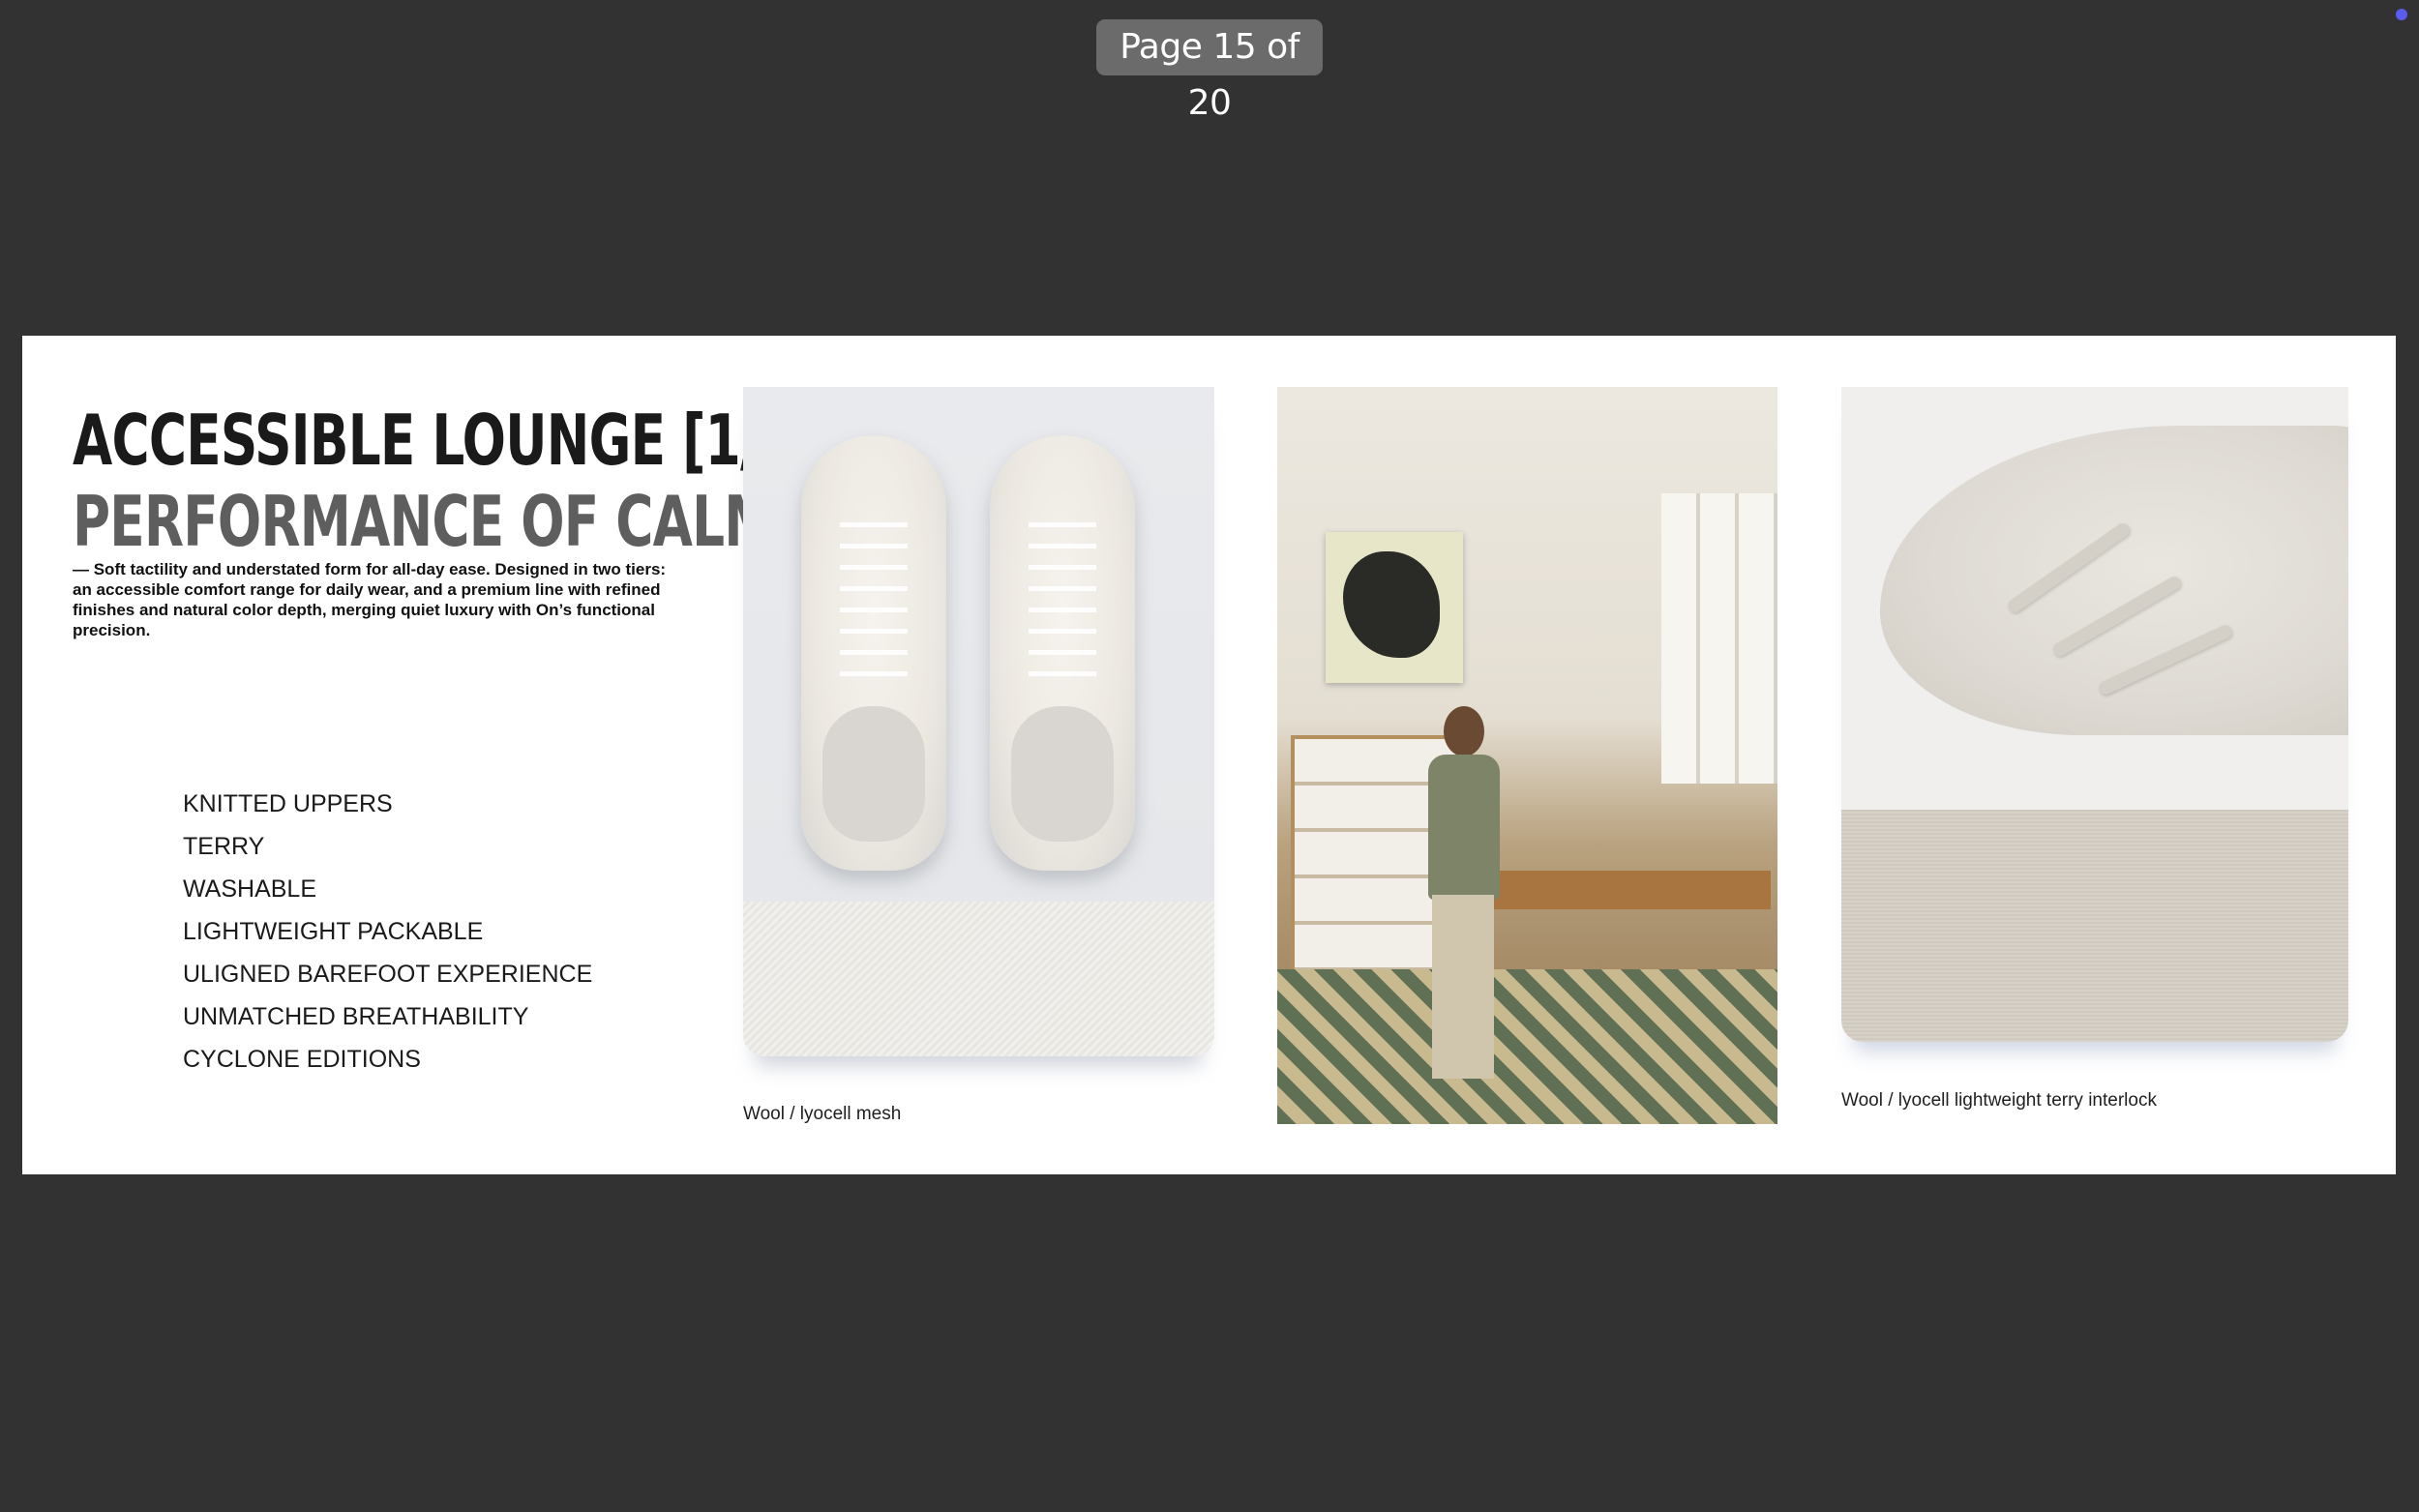 This screenshot has width=2419, height=1512. What do you see at coordinates (1527, 1047) in the screenshot?
I see `studio-tiled-floor` at bounding box center [1527, 1047].